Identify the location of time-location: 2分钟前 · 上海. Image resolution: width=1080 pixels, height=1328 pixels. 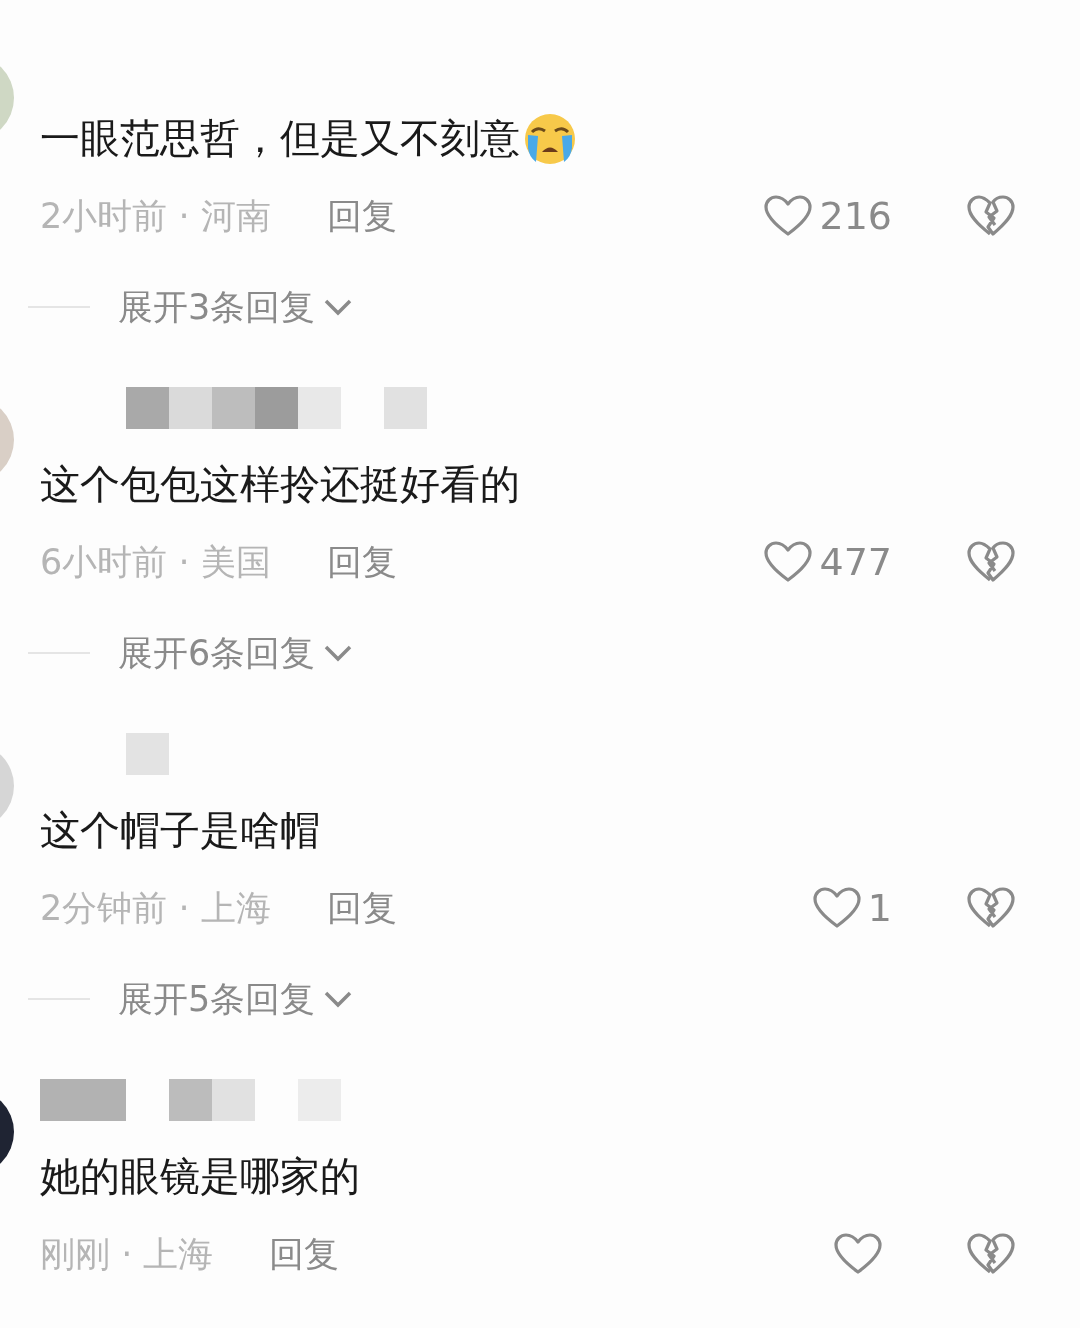
(155, 908).